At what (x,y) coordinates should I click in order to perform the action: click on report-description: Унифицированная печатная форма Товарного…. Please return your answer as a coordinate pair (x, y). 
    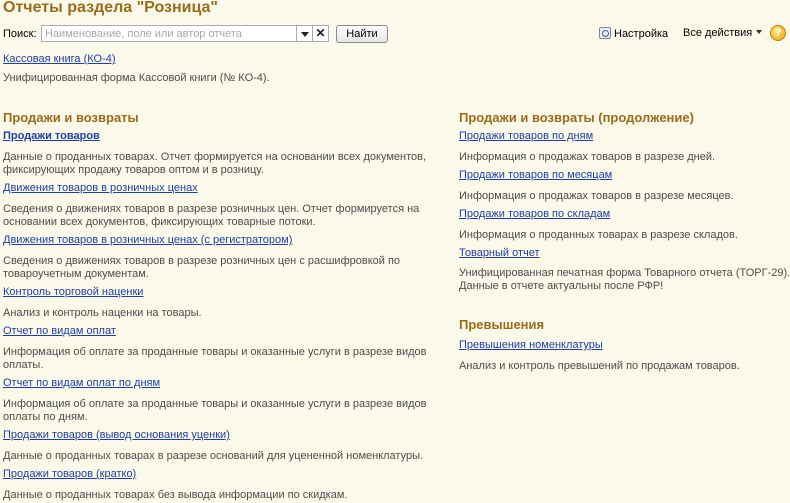
    Looking at the image, I should click on (624, 273).